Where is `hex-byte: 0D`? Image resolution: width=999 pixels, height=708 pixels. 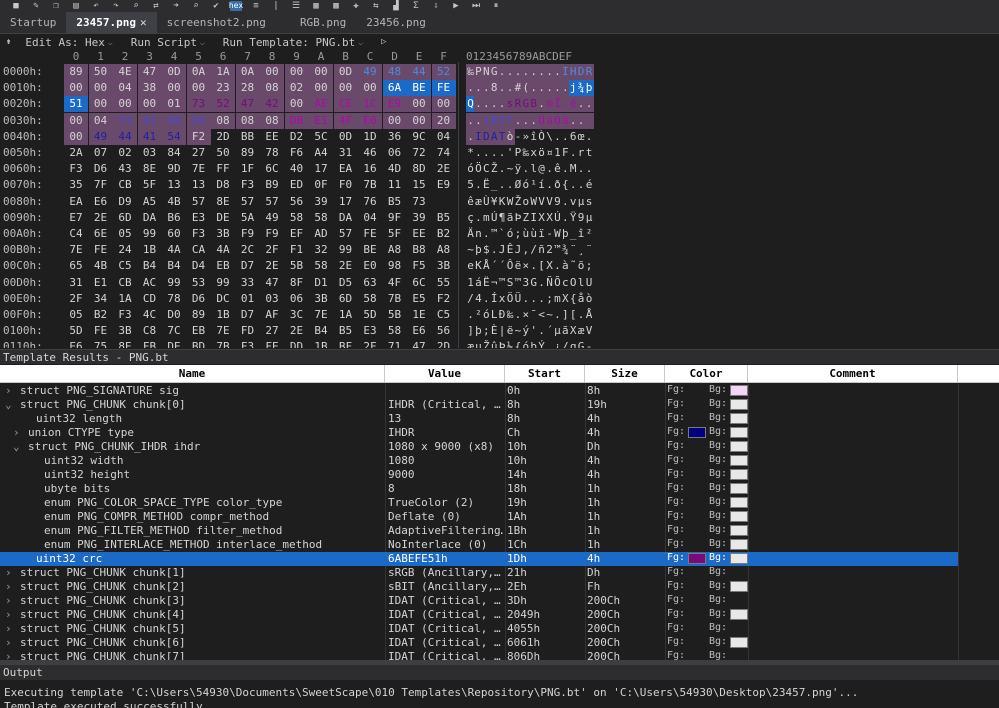 hex-byte: 0D is located at coordinates (345, 72).